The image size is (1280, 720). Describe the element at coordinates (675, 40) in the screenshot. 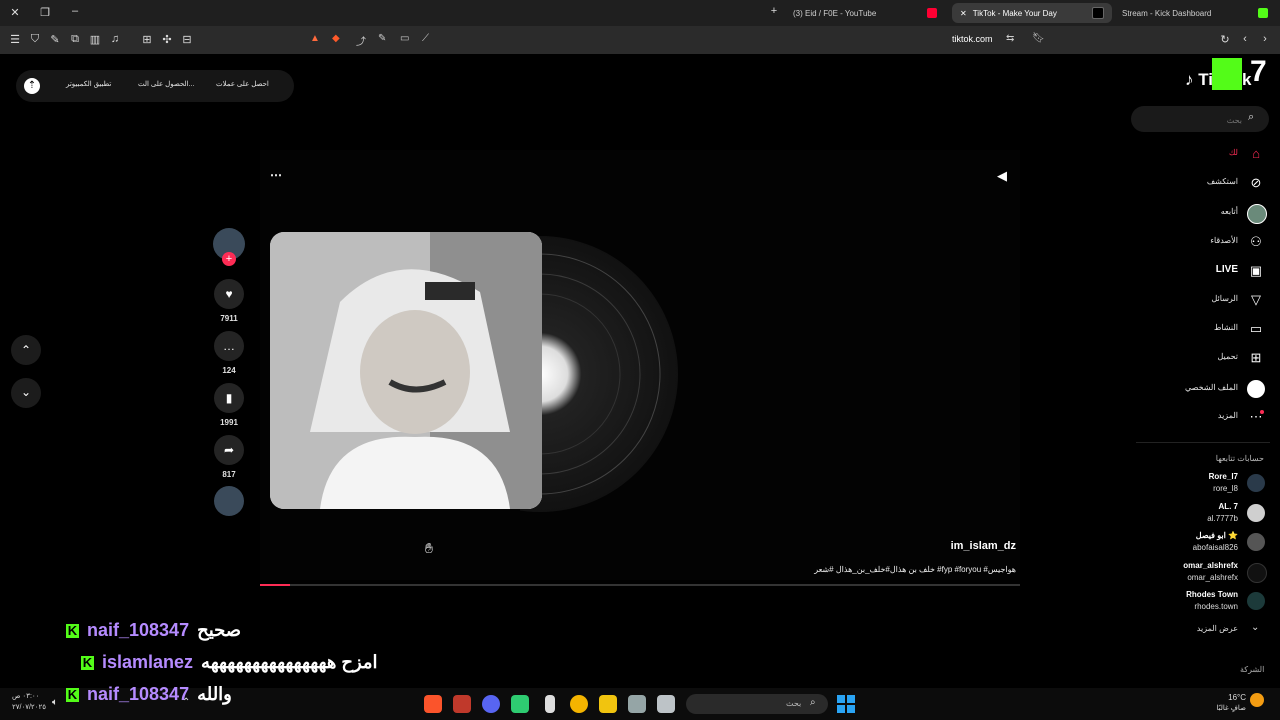

I see `address-bar: ▲ ◆ ⤴ ✎ ▭ ⟋ tiktok.com ⇆ 🔖︎` at that location.